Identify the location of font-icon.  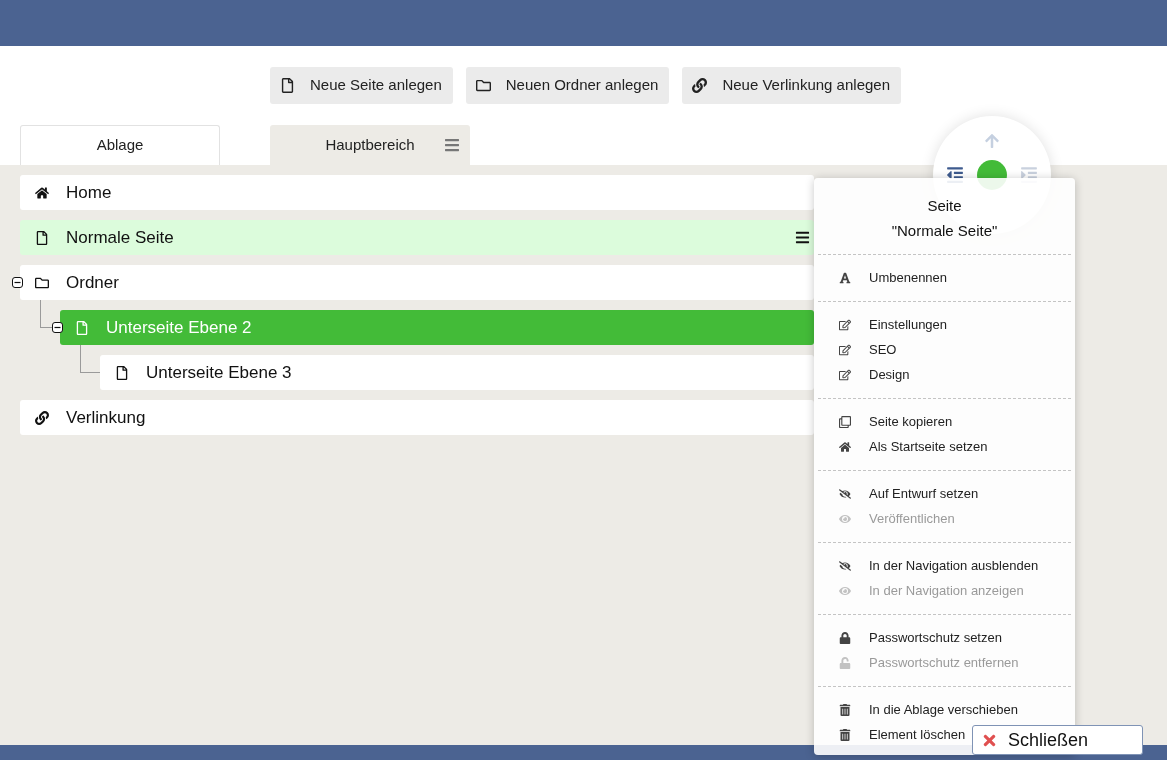
(845, 278).